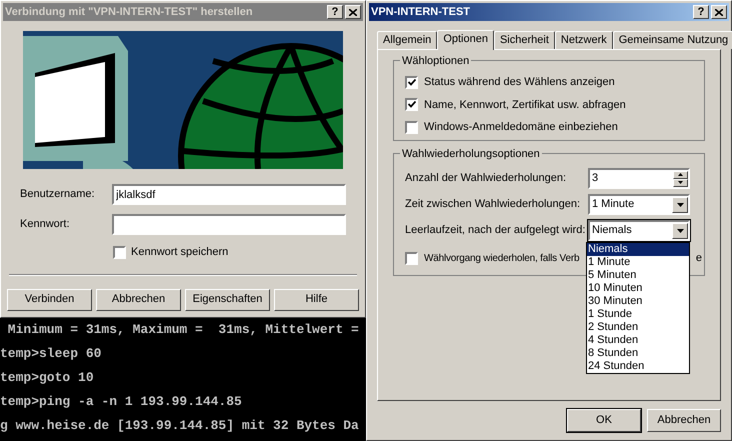  What do you see at coordinates (699, 258) in the screenshot?
I see `checkbox-label-end: e` at bounding box center [699, 258].